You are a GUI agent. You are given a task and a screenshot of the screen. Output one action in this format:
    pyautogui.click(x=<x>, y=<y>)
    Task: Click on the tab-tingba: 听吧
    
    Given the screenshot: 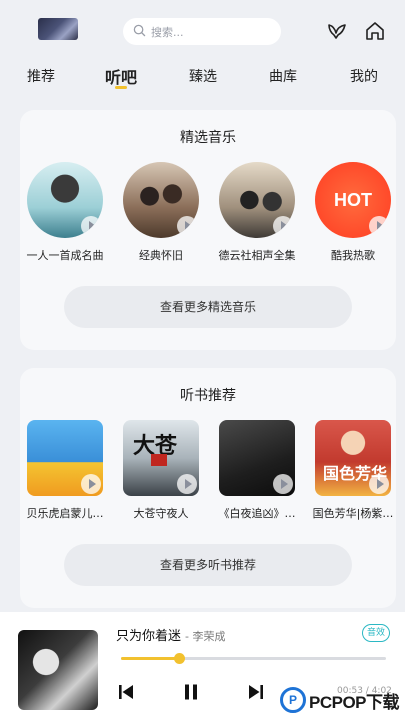 What is the action you would take?
    pyautogui.click(x=121, y=76)
    